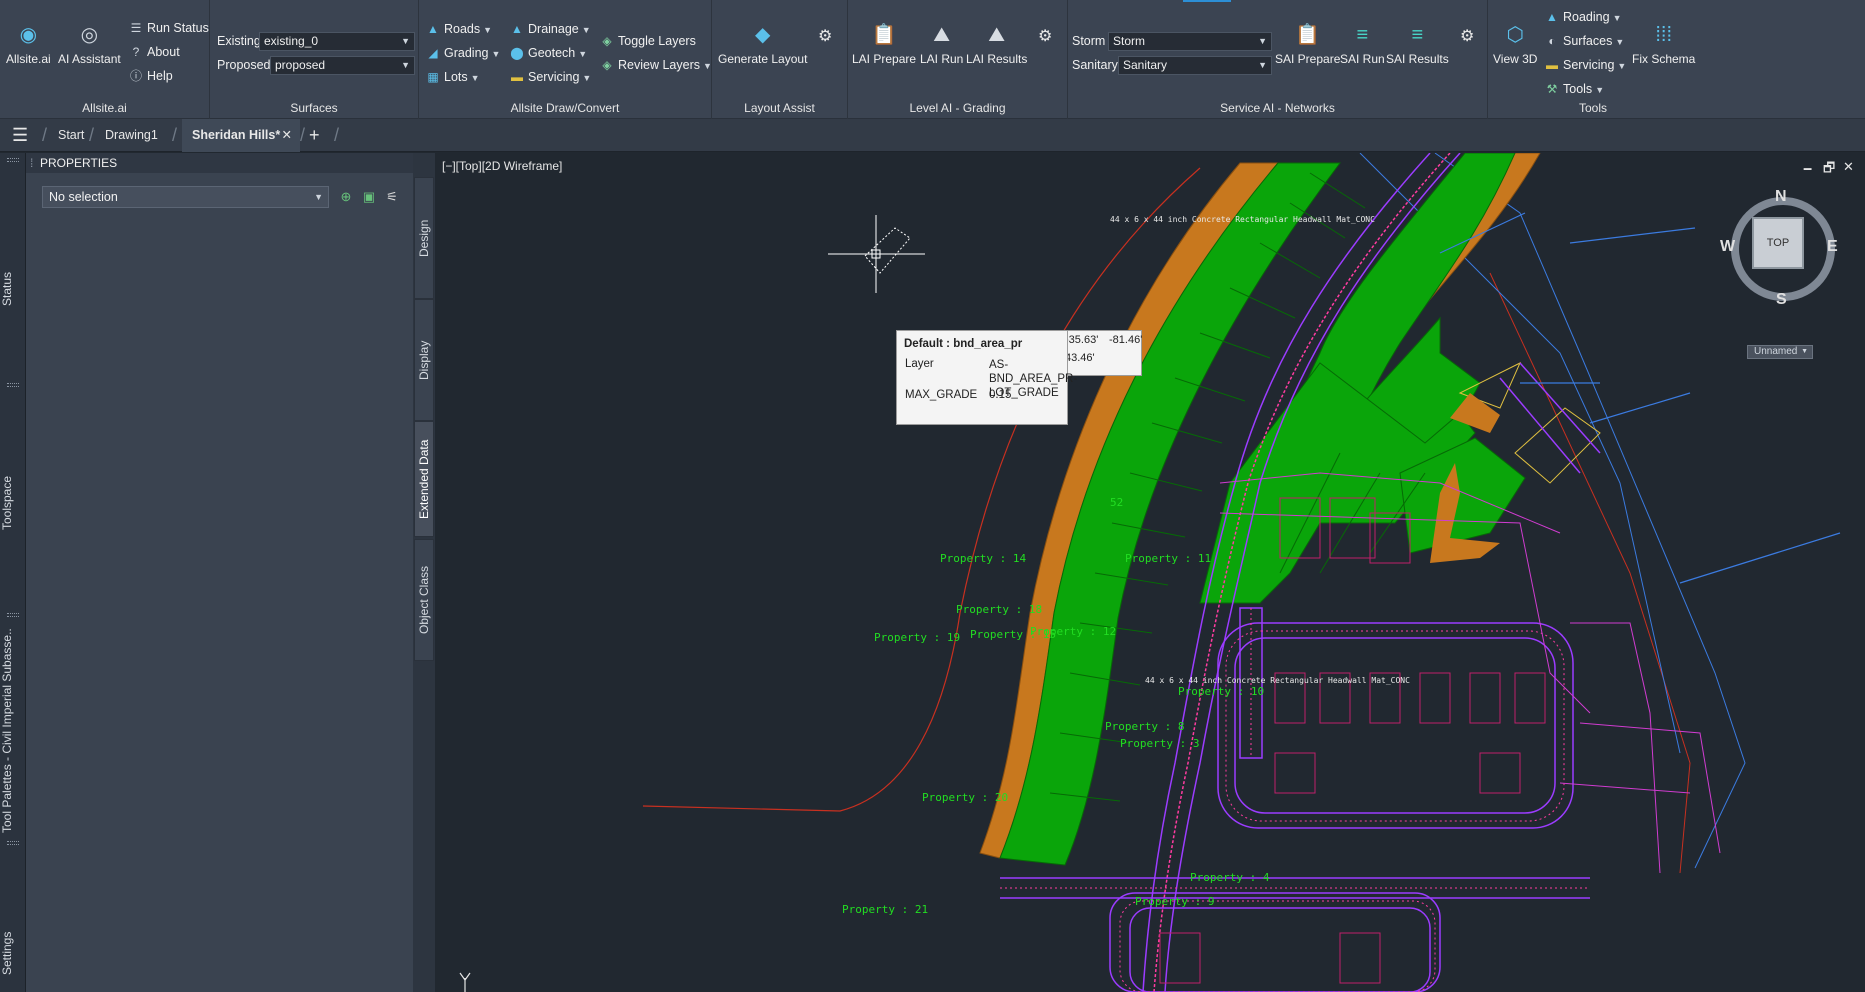 The image size is (1865, 992). What do you see at coordinates (392, 197) in the screenshot?
I see `quick-select-icon: ⚟` at bounding box center [392, 197].